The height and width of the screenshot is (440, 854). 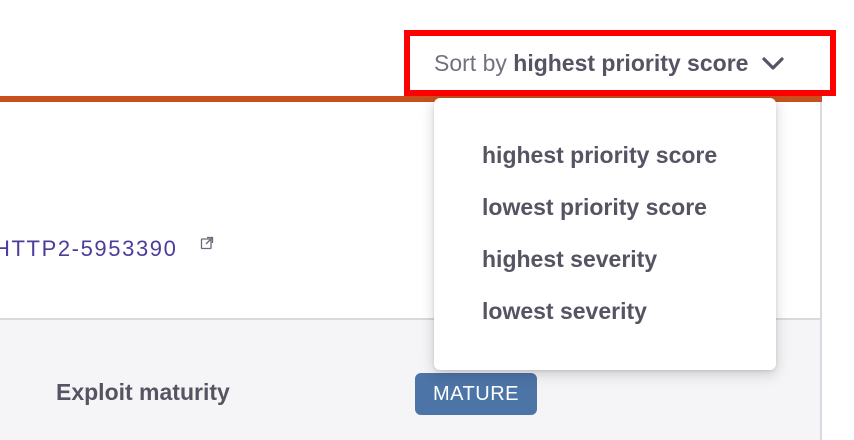 What do you see at coordinates (605, 214) in the screenshot?
I see `sort-option-lowest-priority-score: lowest priority score` at bounding box center [605, 214].